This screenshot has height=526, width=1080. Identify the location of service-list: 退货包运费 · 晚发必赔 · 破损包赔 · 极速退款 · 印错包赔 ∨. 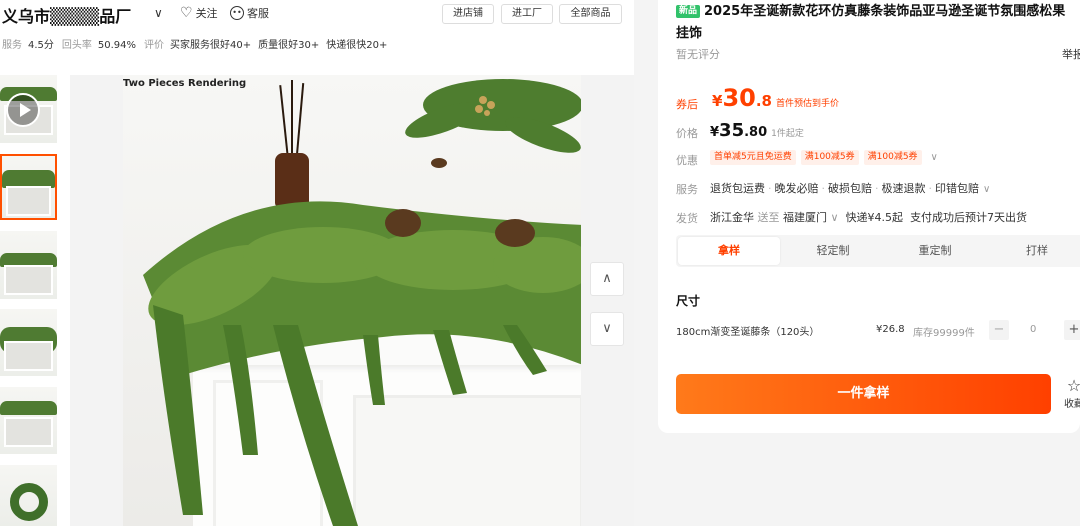
(850, 188).